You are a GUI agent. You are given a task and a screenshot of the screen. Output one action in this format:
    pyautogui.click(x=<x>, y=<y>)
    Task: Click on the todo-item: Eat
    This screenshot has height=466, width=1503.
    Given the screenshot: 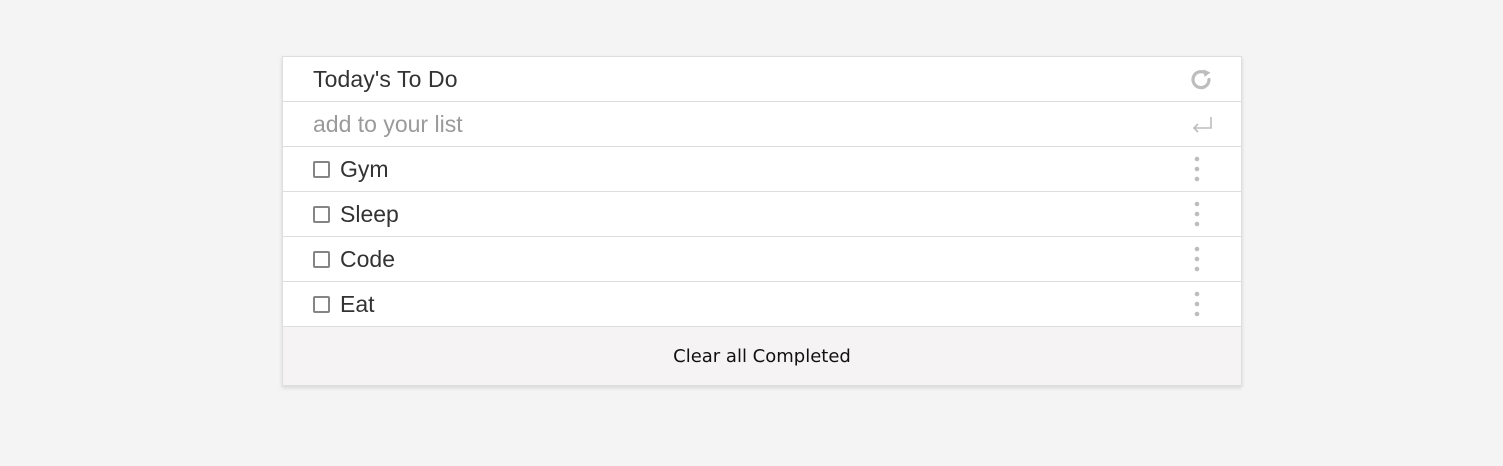 What is the action you would take?
    pyautogui.click(x=762, y=304)
    